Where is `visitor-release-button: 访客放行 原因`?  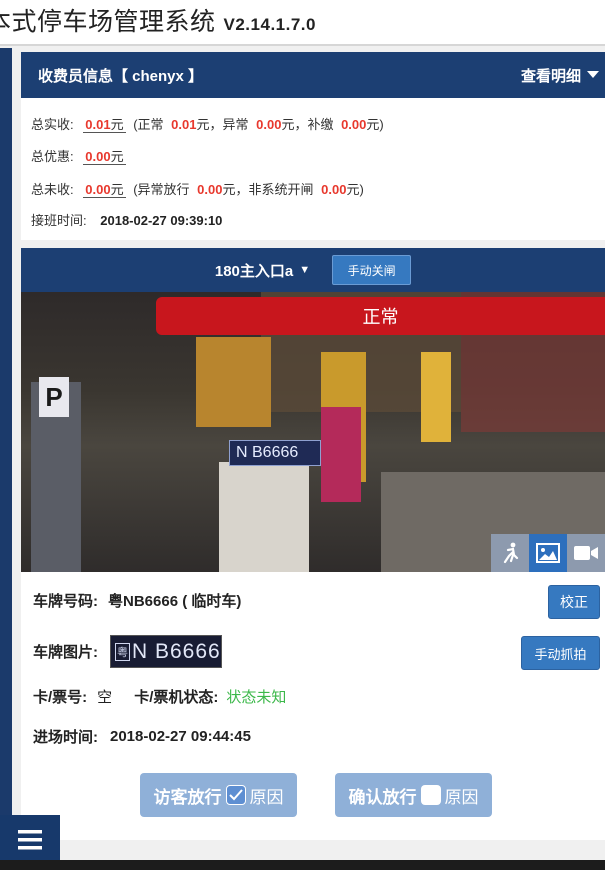 visitor-release-button: 访客放行 原因 is located at coordinates (218, 795).